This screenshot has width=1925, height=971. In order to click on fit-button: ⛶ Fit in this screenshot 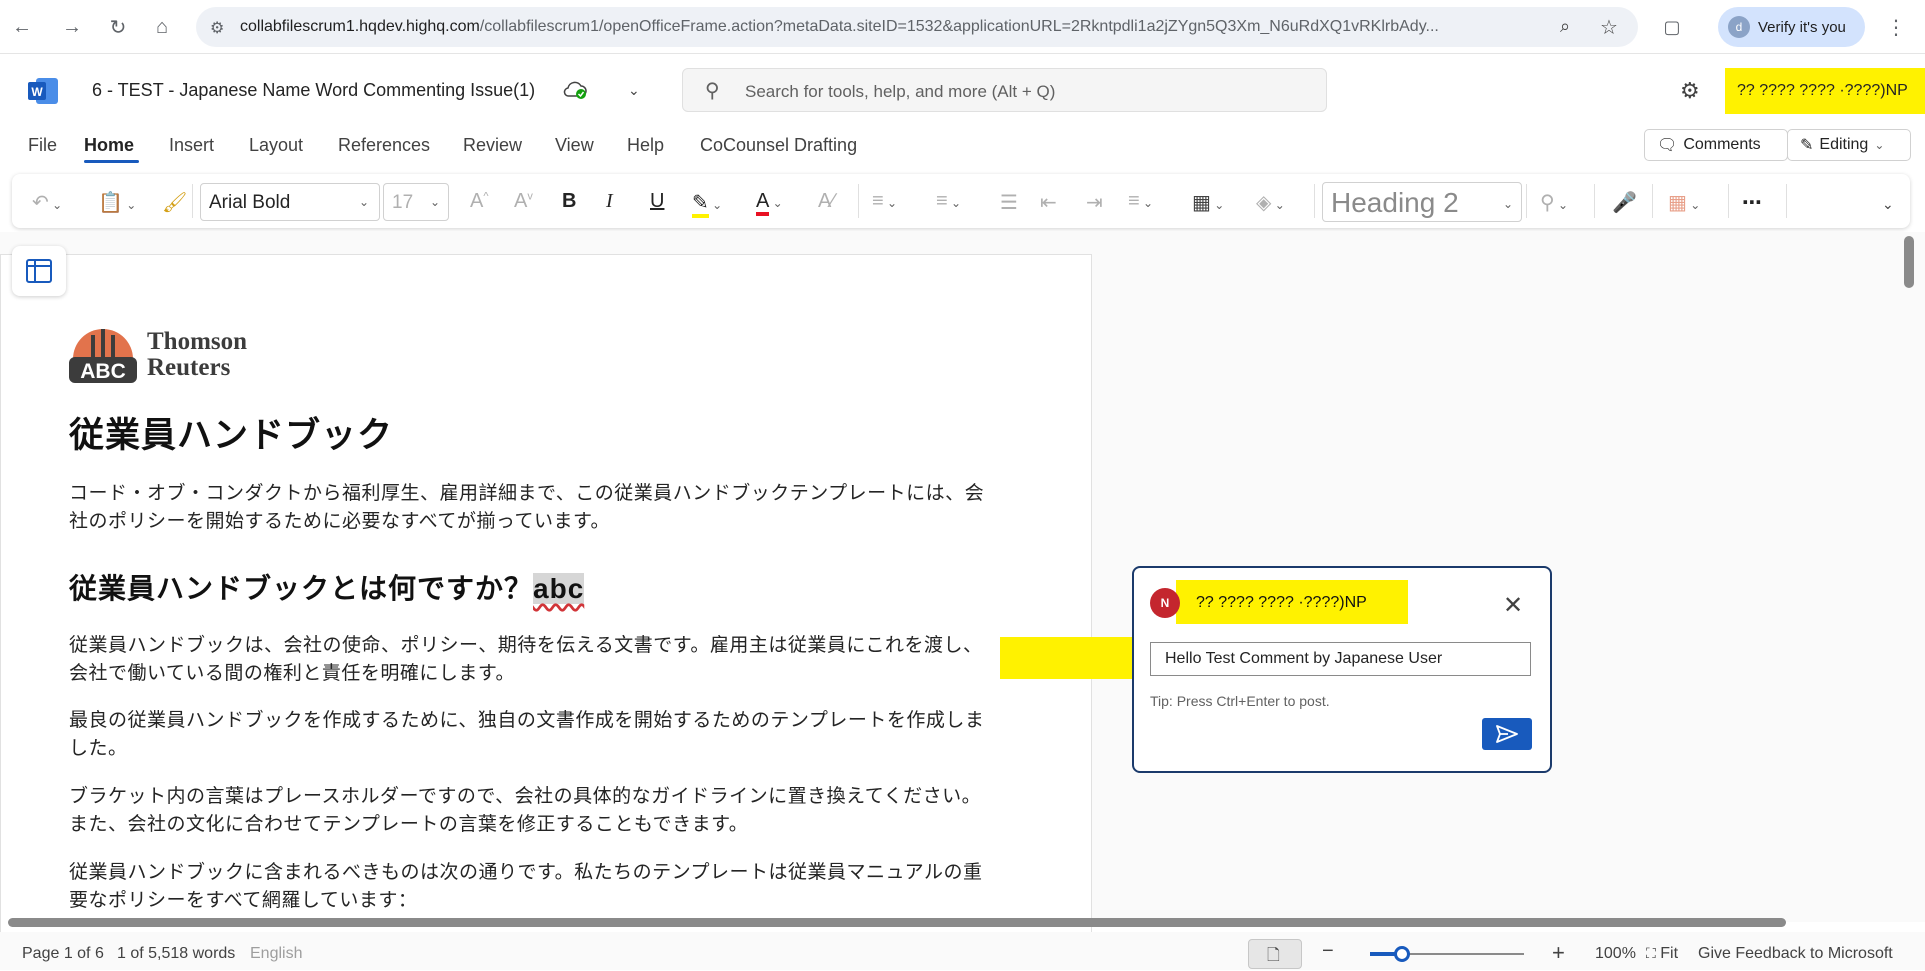, I will do `click(1662, 954)`.